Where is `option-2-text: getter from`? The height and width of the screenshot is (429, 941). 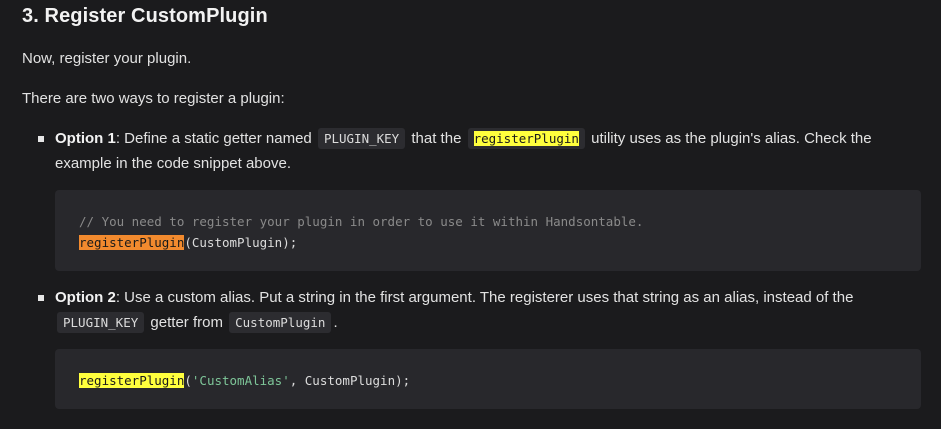
option-2-text: getter from is located at coordinates (187, 322).